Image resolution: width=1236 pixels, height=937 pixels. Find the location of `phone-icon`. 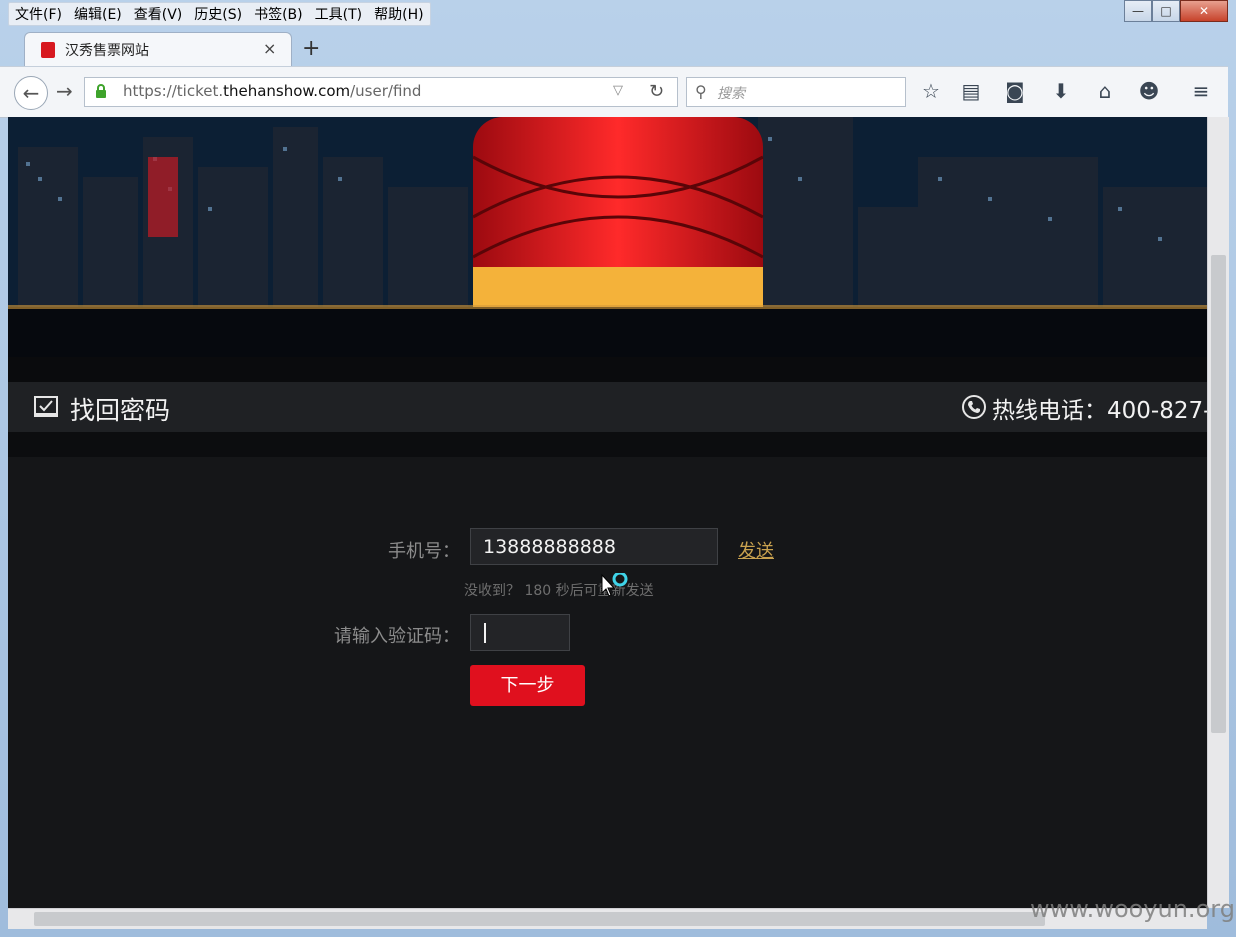

phone-icon is located at coordinates (974, 407).